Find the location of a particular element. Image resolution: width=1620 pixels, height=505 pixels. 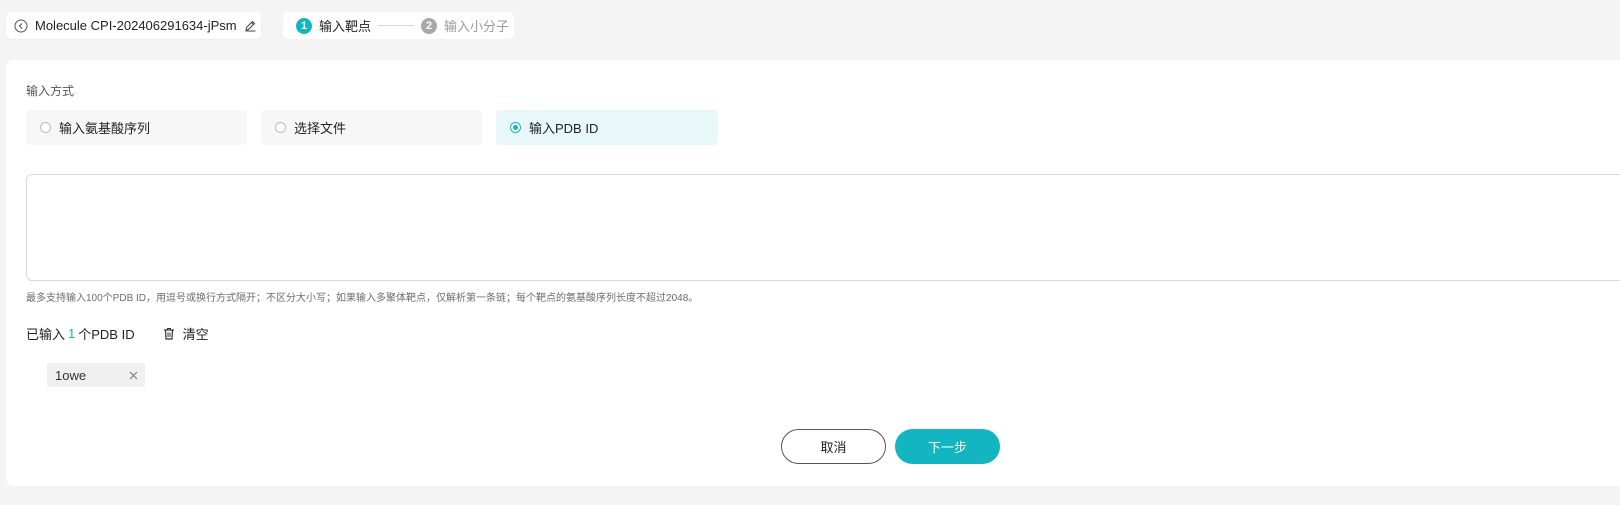

input-method-label: 输入方式 is located at coordinates (50, 91).